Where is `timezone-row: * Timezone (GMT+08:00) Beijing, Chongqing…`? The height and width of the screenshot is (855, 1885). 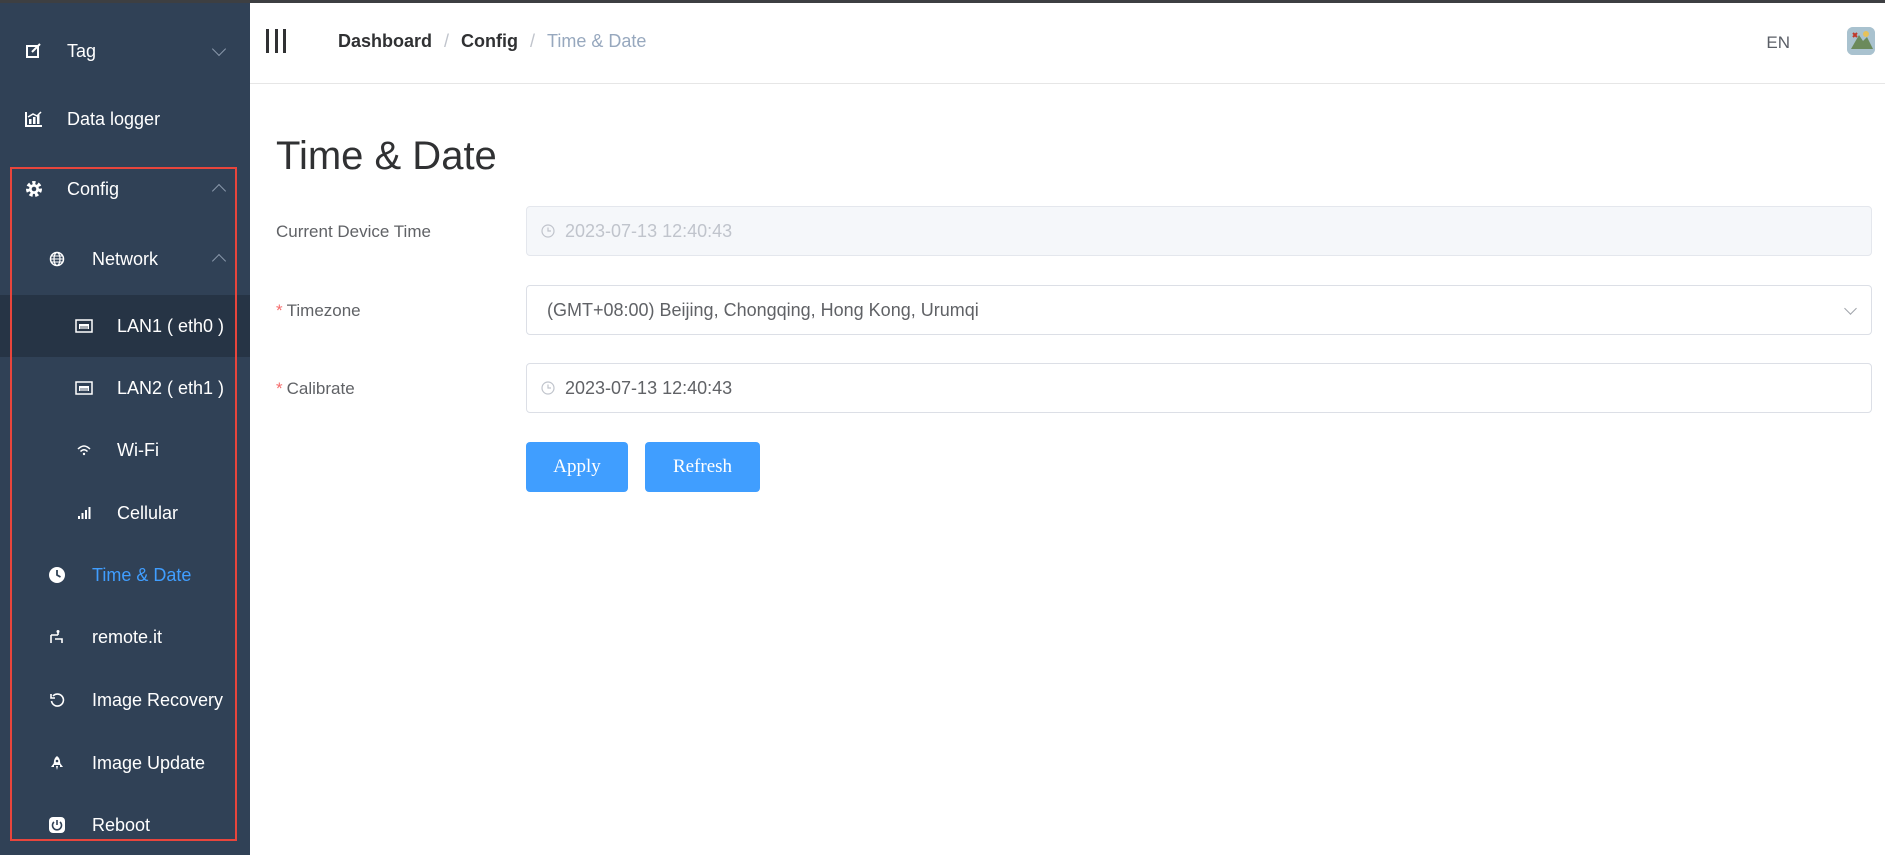 timezone-row: * Timezone (GMT+08:00) Beijing, Chongqing… is located at coordinates (1076, 311).